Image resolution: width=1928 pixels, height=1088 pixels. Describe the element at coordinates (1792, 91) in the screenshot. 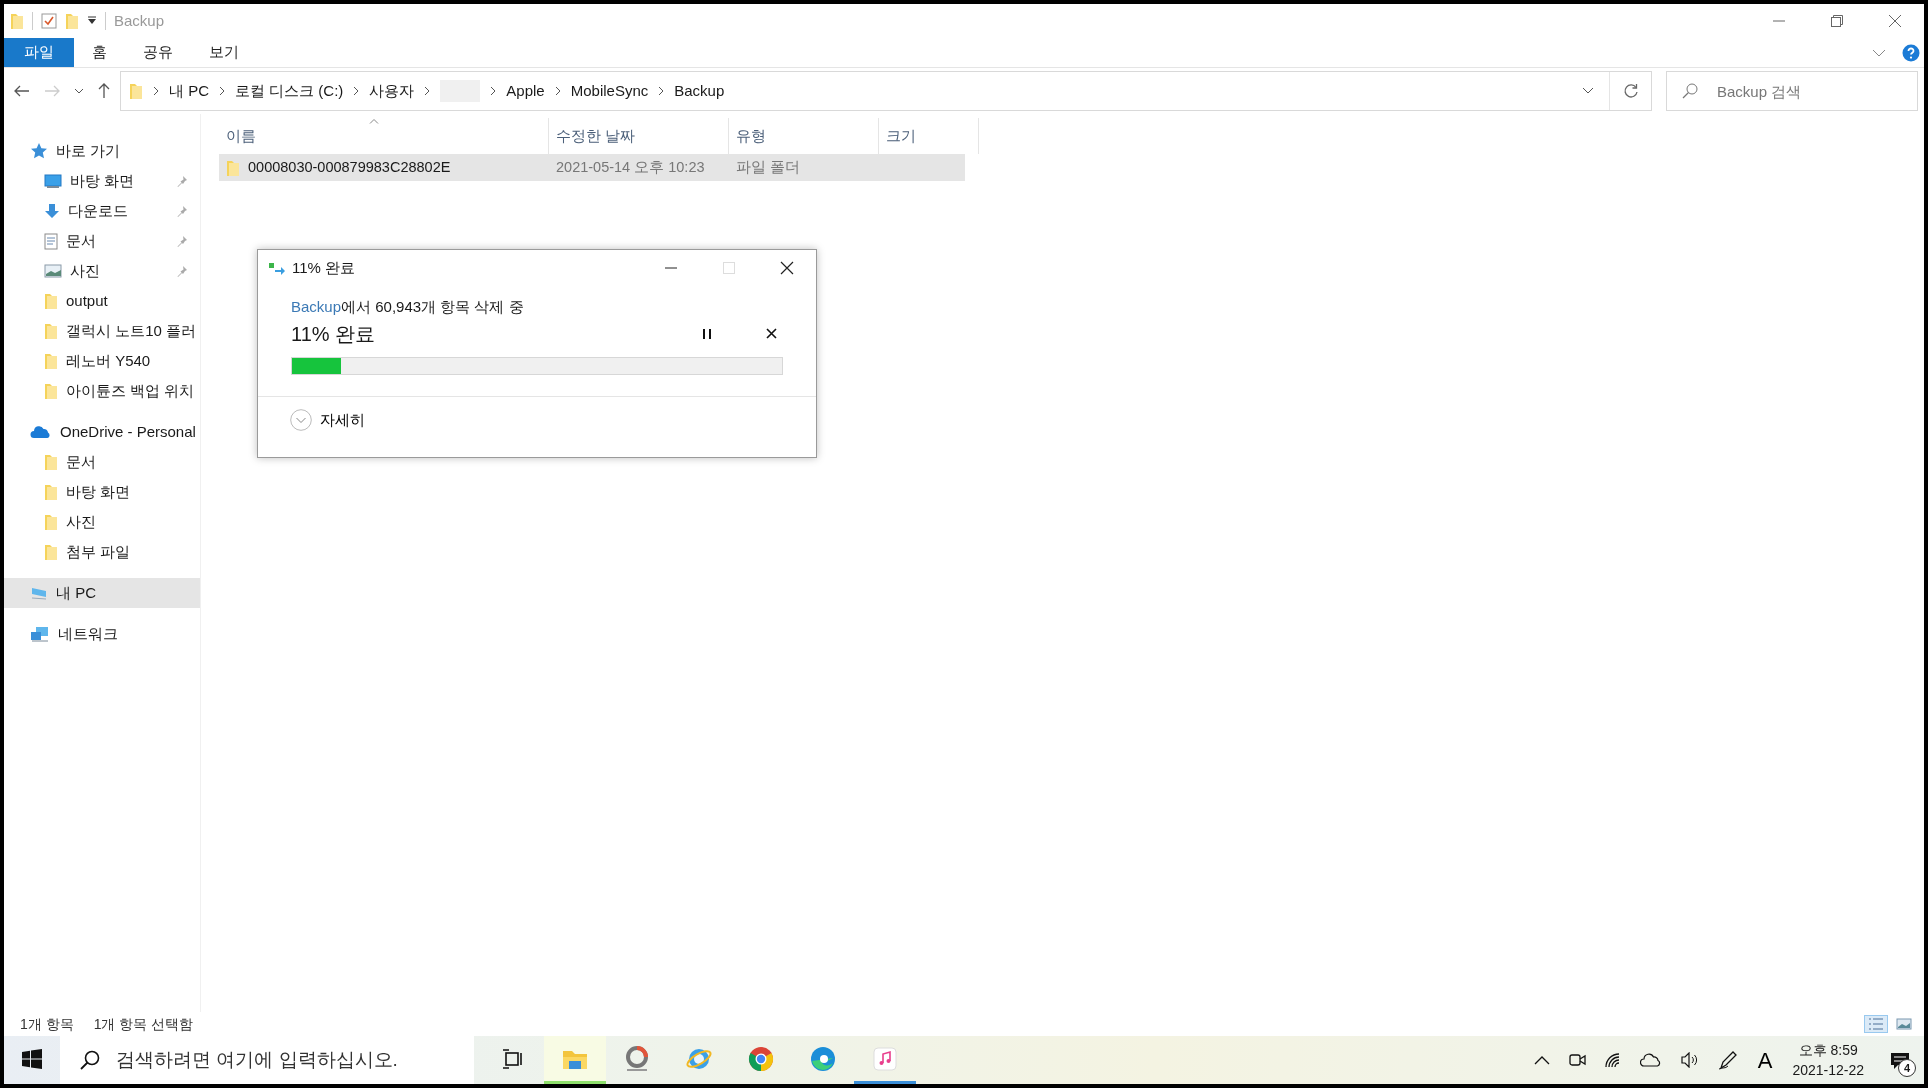

I see `search-field: Backup 검색` at that location.